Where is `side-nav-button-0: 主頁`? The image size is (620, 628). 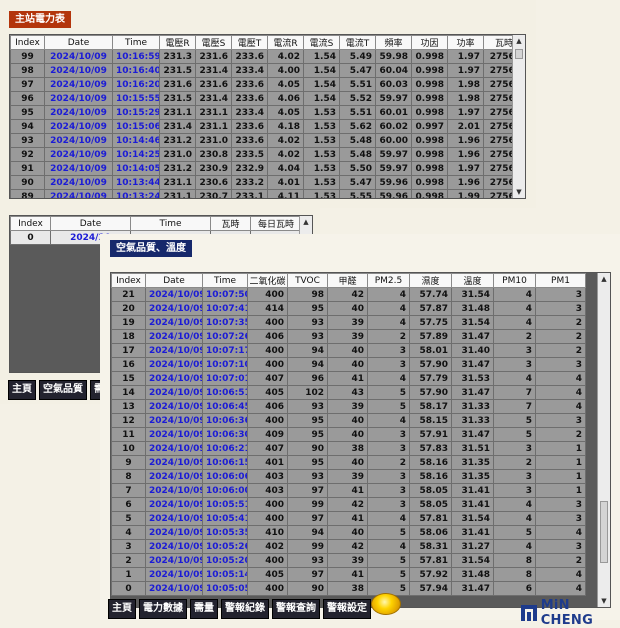
side-nav-button-0: 主頁 is located at coordinates (22, 390).